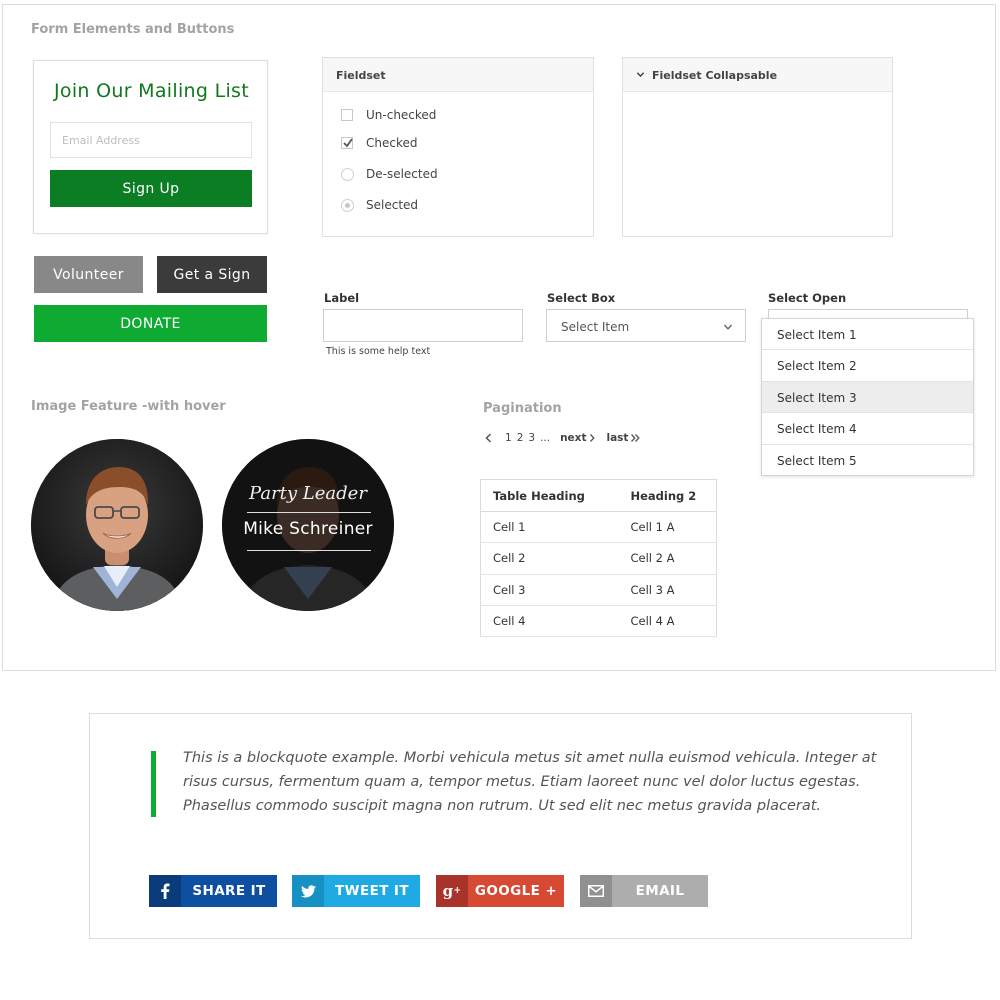 This screenshot has width=1000, height=1000. What do you see at coordinates (308, 529) in the screenshot?
I see `overlay-name: Mike Schreiner` at bounding box center [308, 529].